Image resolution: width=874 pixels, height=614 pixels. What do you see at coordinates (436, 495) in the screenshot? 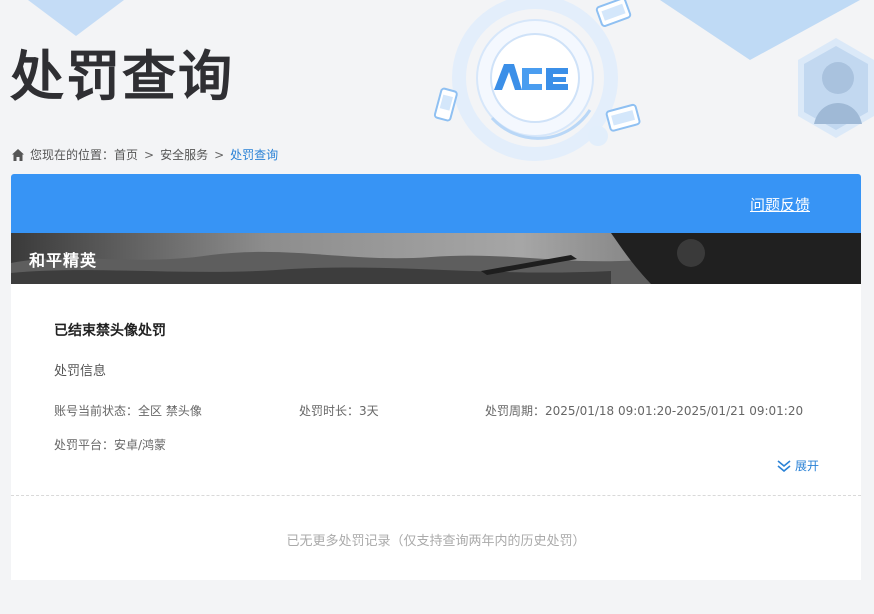
I see `divider` at bounding box center [436, 495].